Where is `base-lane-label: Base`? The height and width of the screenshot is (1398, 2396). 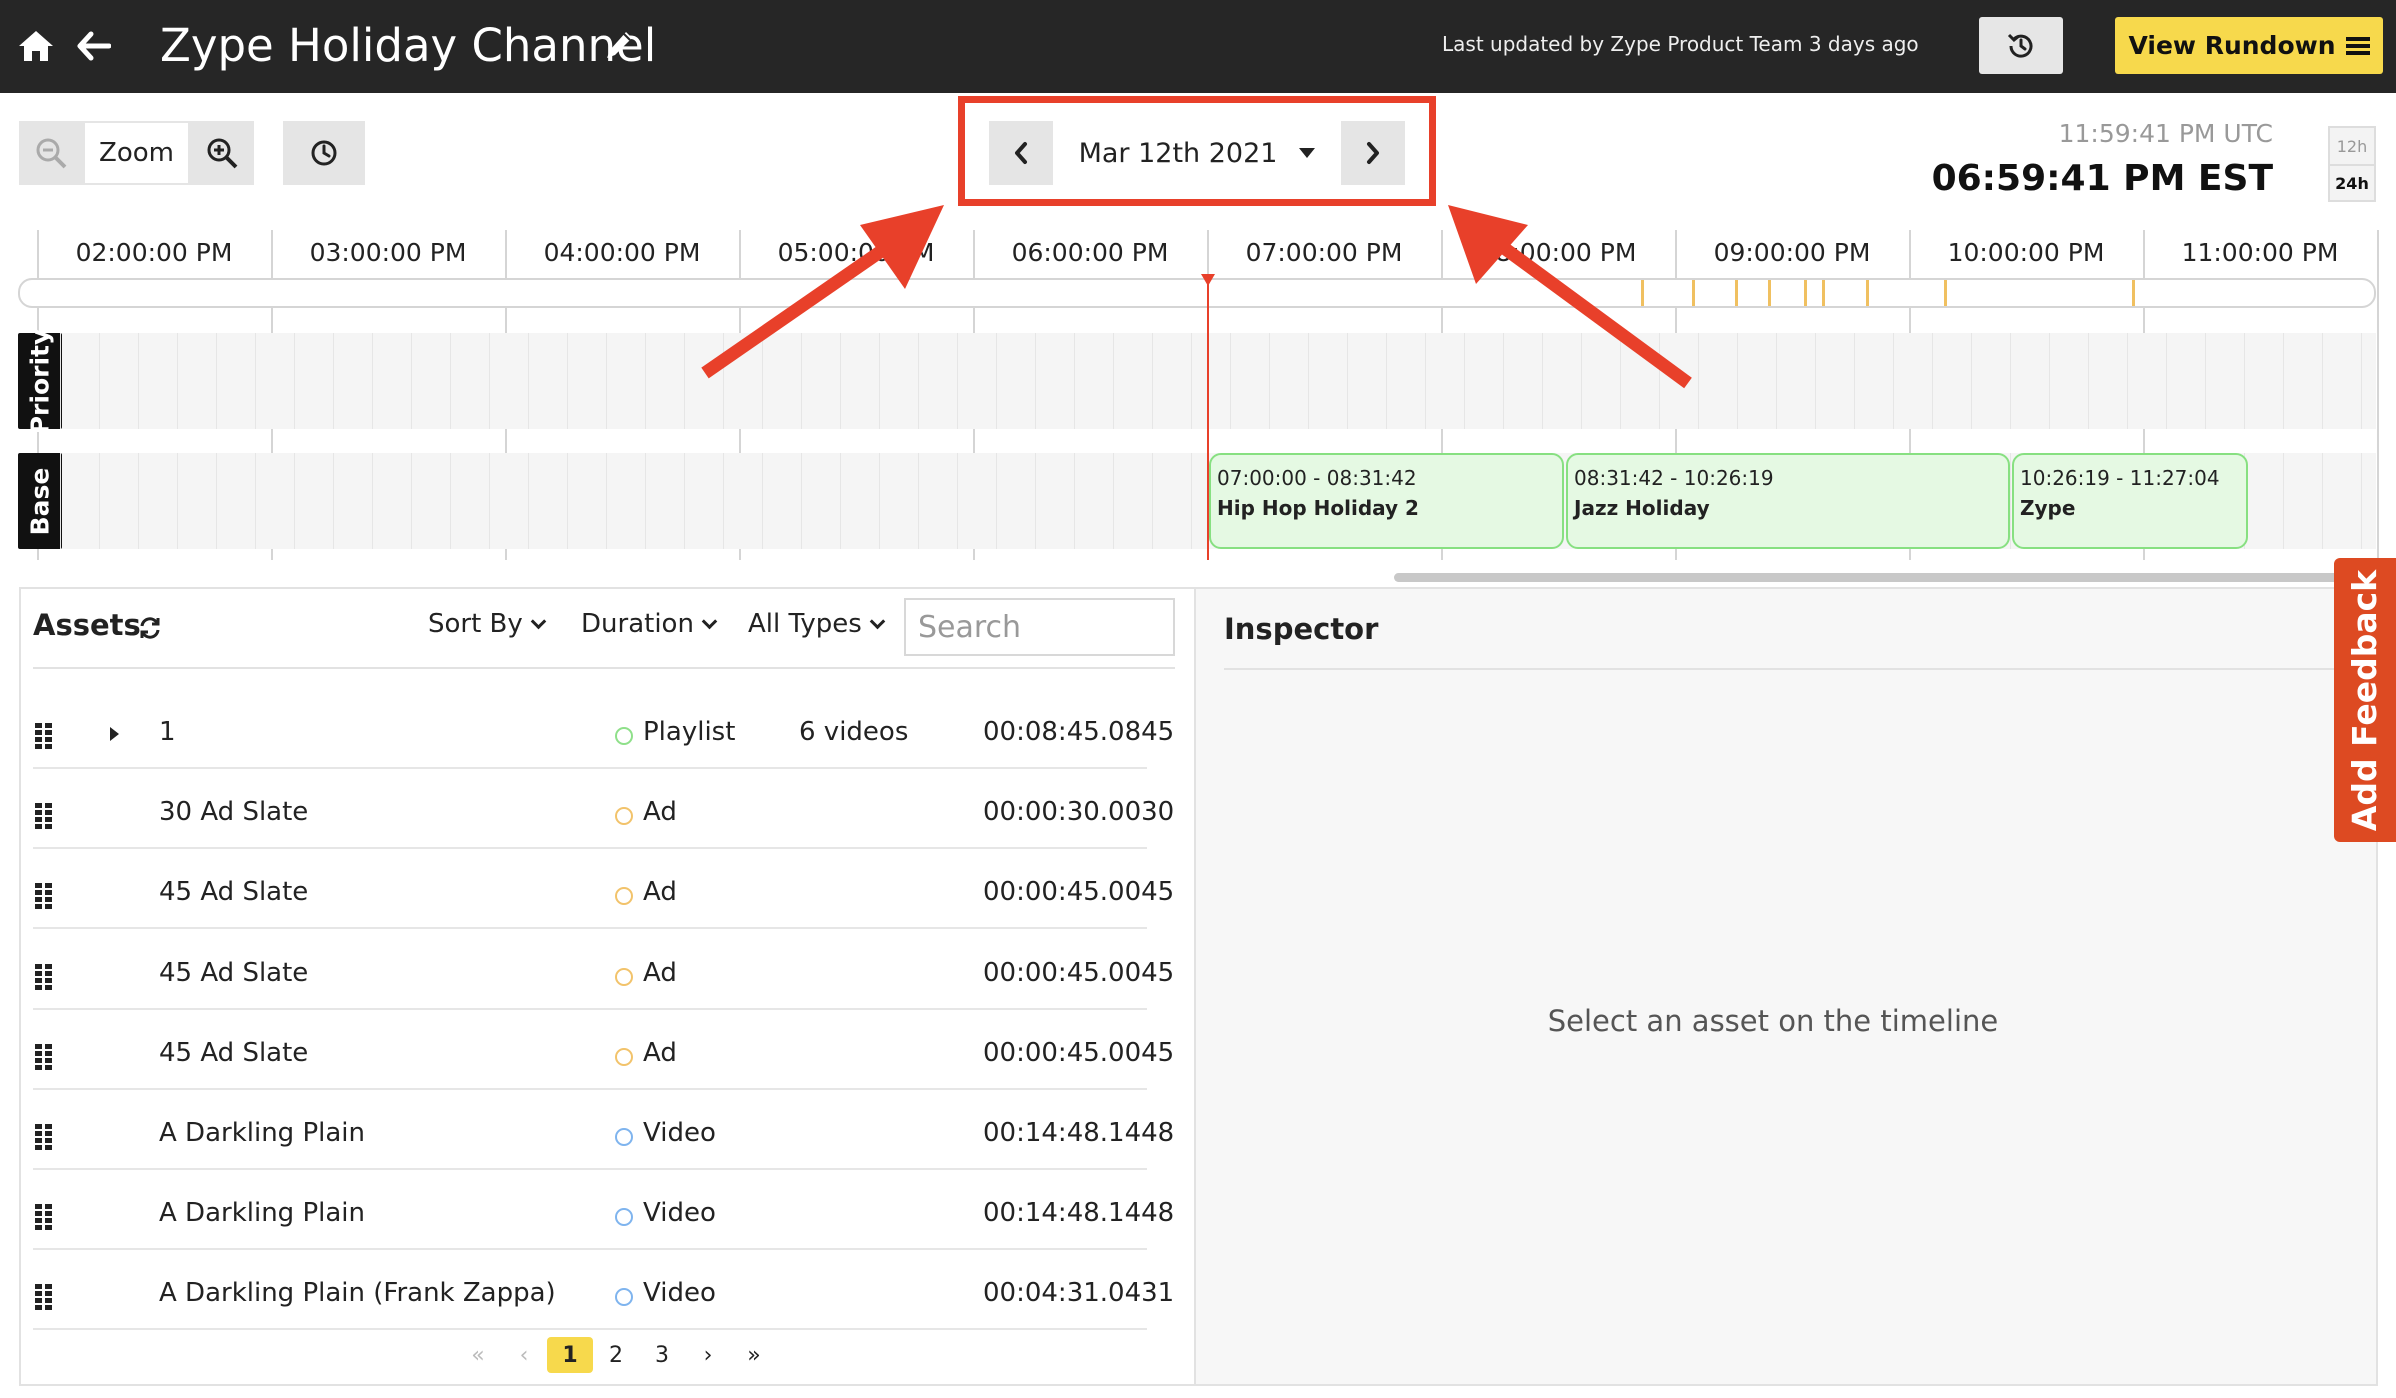
base-lane-label: Base is located at coordinates (40, 501).